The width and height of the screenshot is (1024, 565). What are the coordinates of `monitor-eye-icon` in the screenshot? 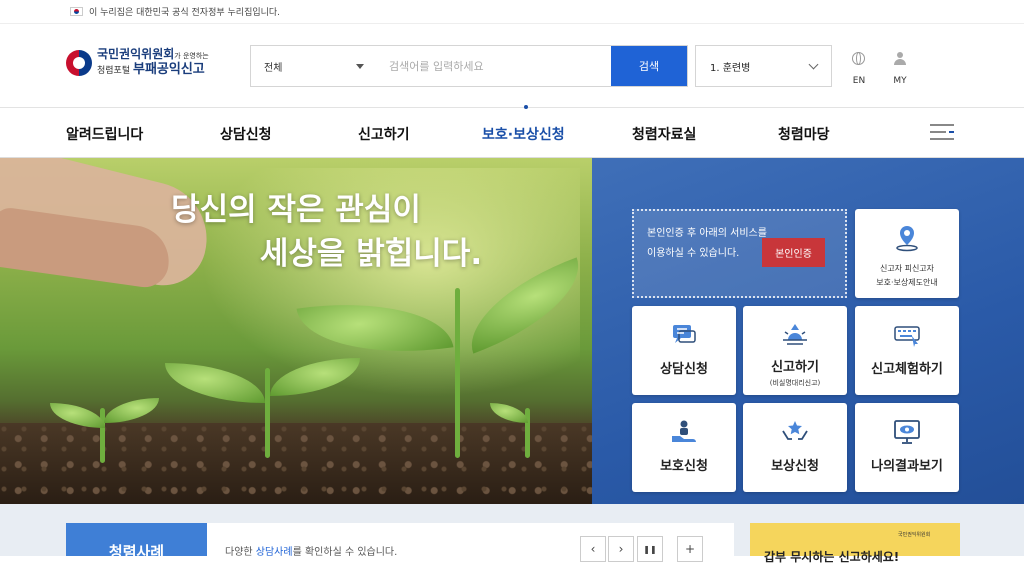 It's located at (907, 432).